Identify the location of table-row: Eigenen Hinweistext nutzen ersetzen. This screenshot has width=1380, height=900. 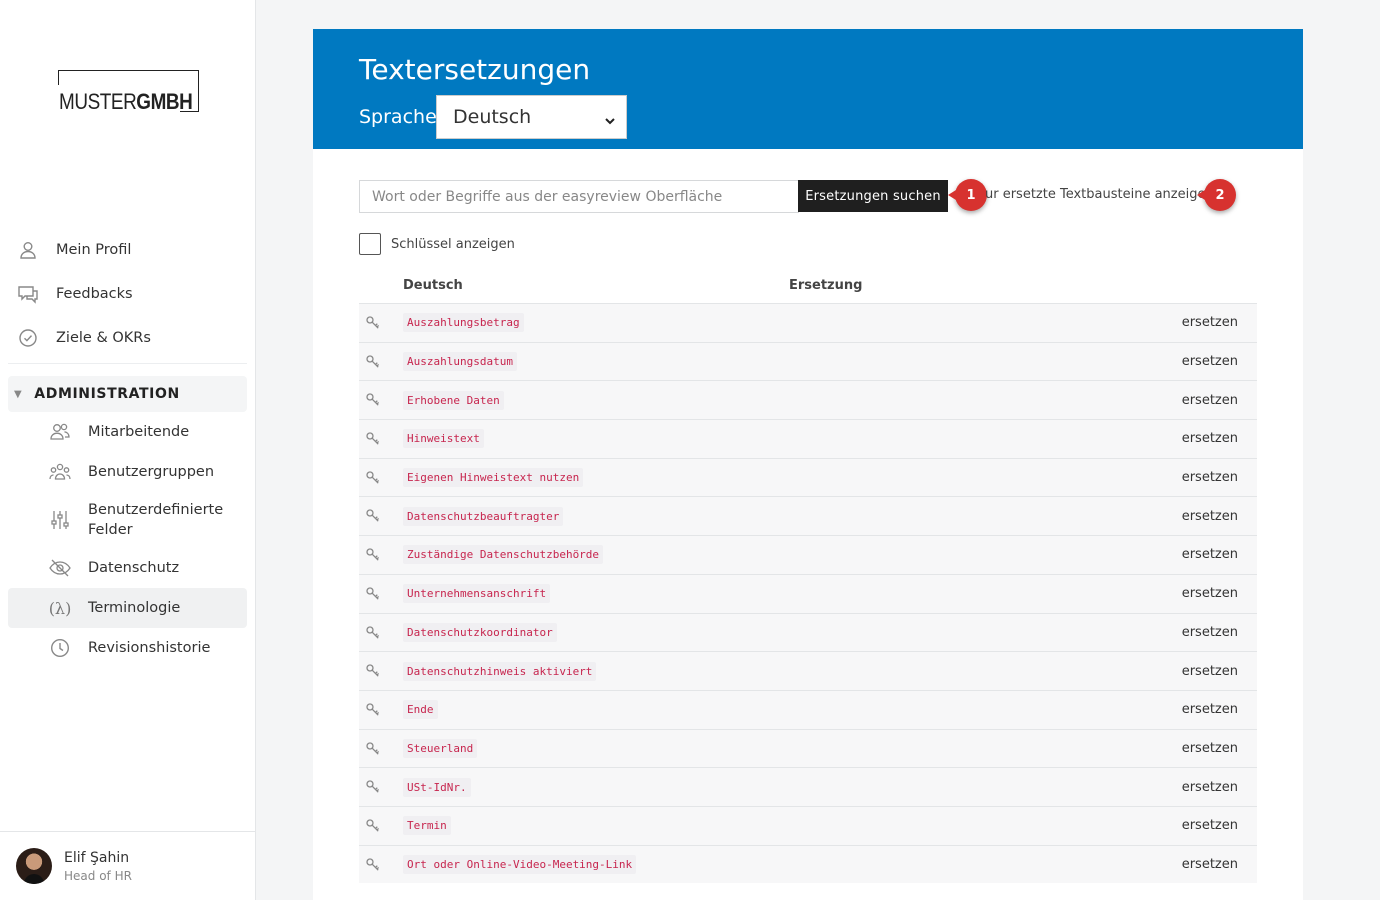
(808, 477).